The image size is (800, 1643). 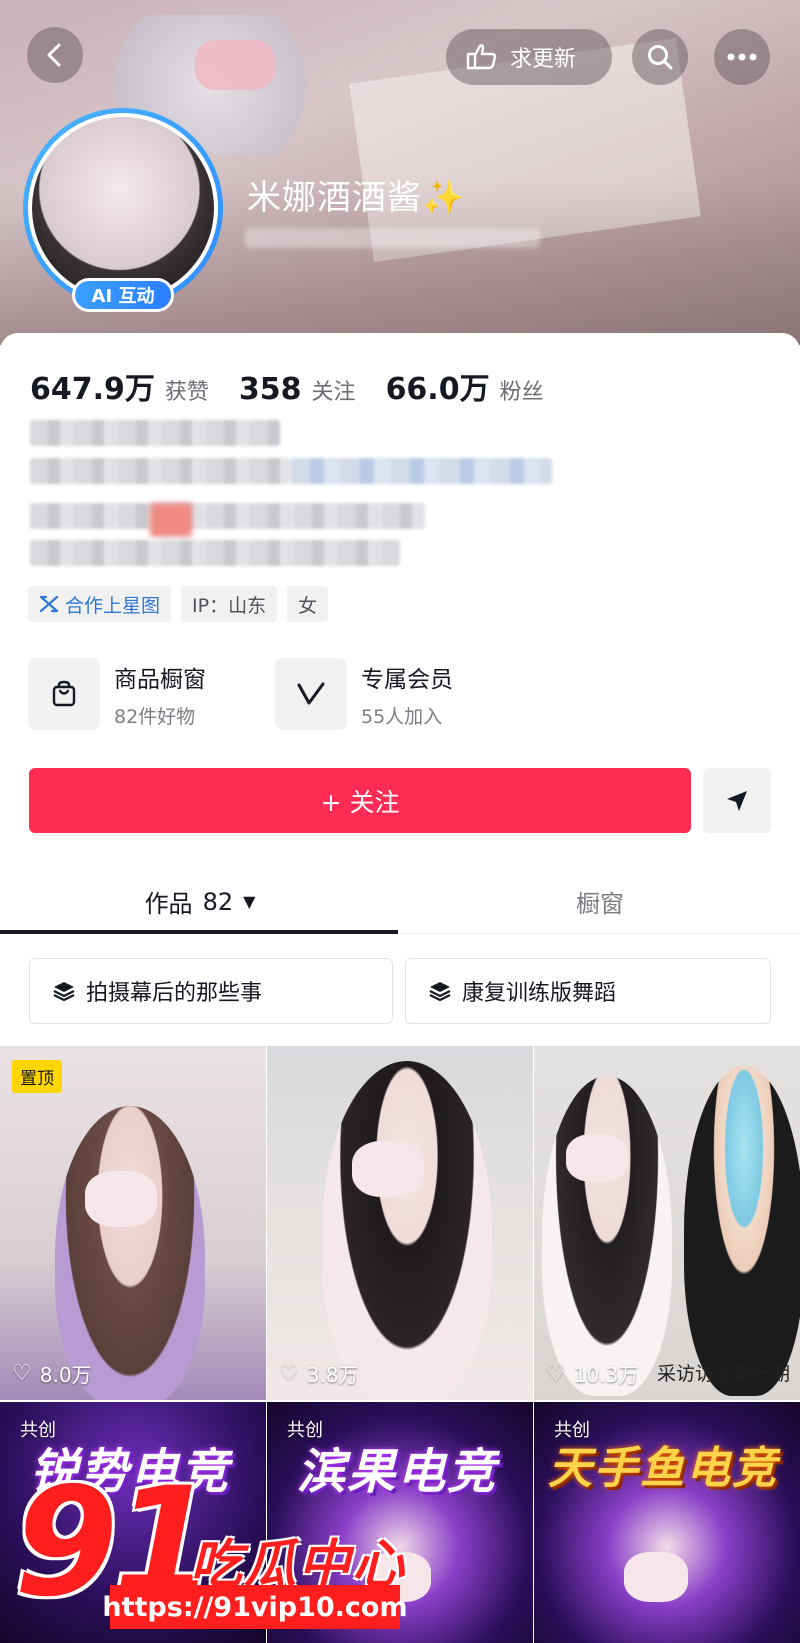 What do you see at coordinates (421, 471) in the screenshot?
I see `blurred-bio-link` at bounding box center [421, 471].